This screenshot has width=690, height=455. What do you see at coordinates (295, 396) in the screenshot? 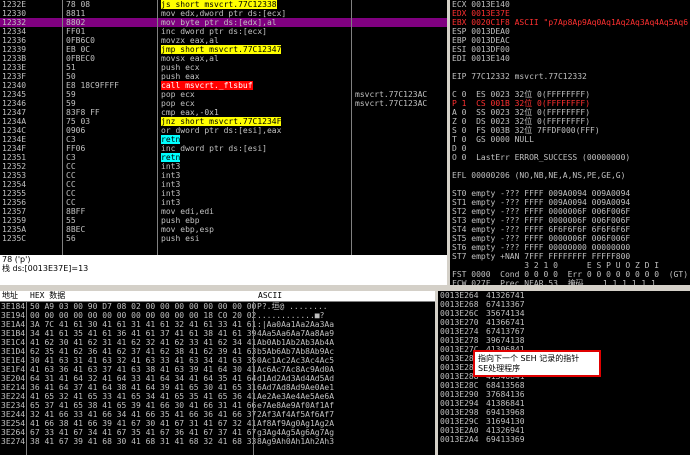
I see `dump-ascii: Ae2Ae3Ae4Ae5Ae6A` at bounding box center [295, 396].